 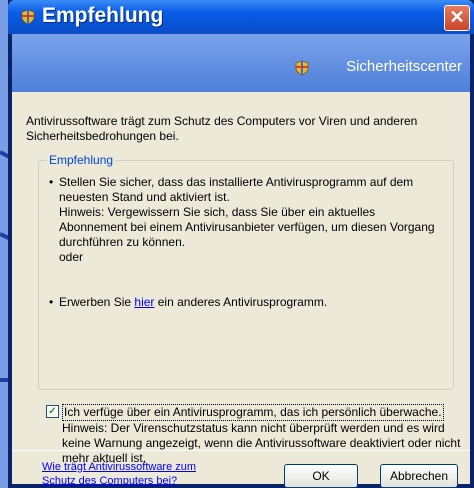 I want to click on close-button: ✕, so click(x=457, y=18).